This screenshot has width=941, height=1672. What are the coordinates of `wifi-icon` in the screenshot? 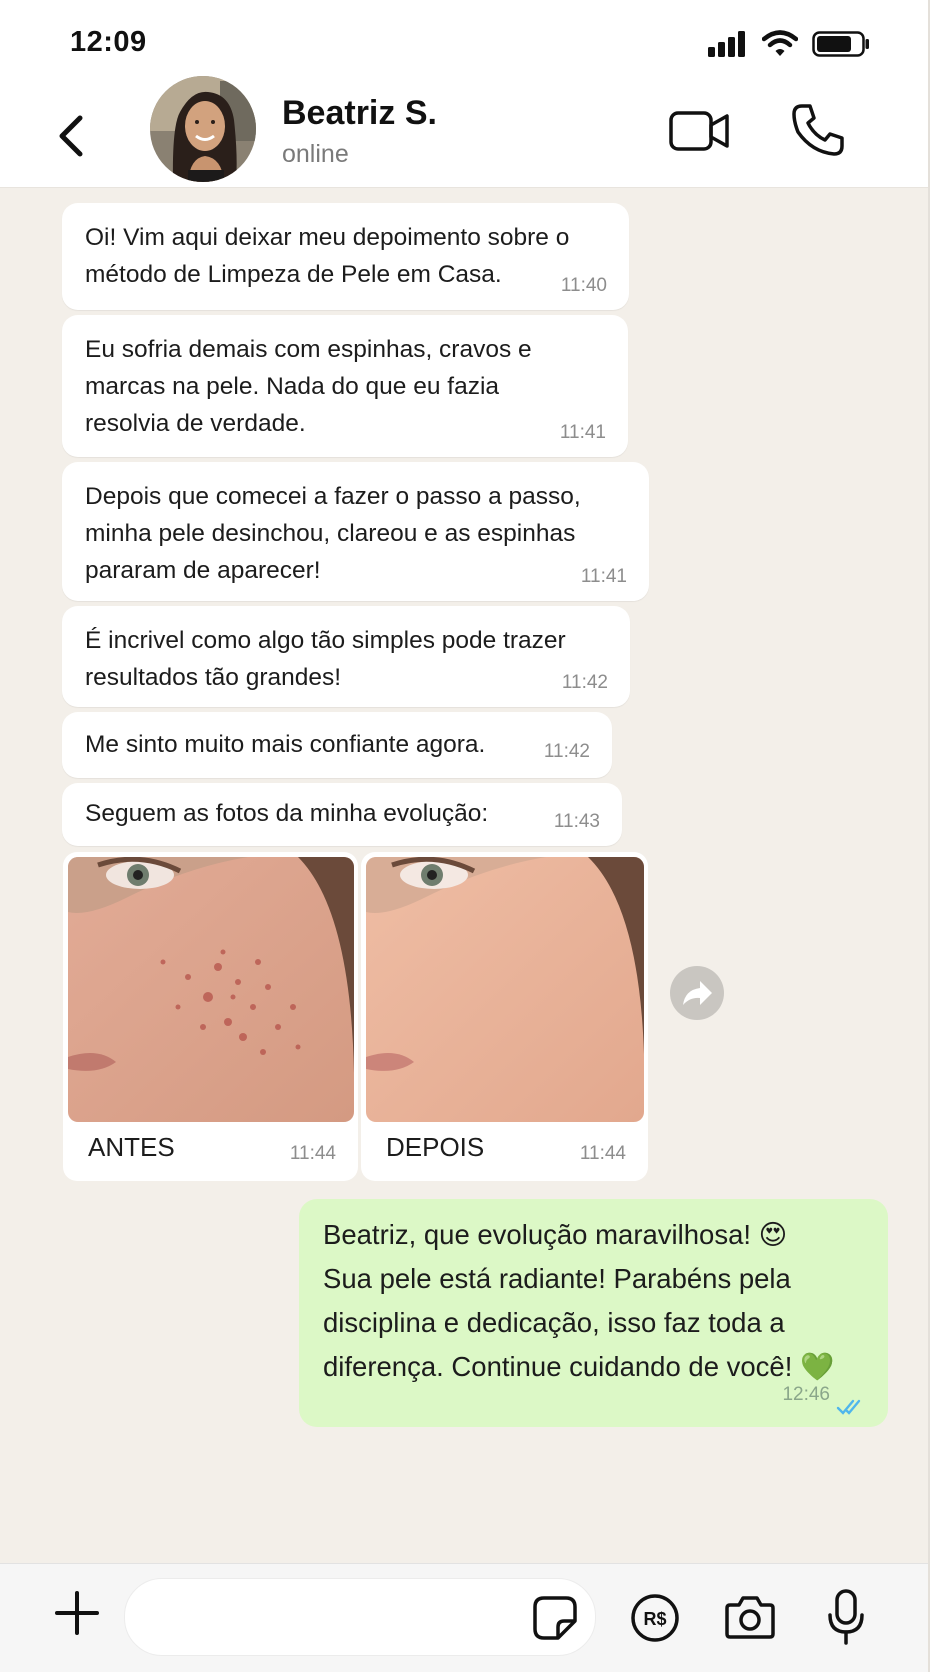 It's located at (780, 43).